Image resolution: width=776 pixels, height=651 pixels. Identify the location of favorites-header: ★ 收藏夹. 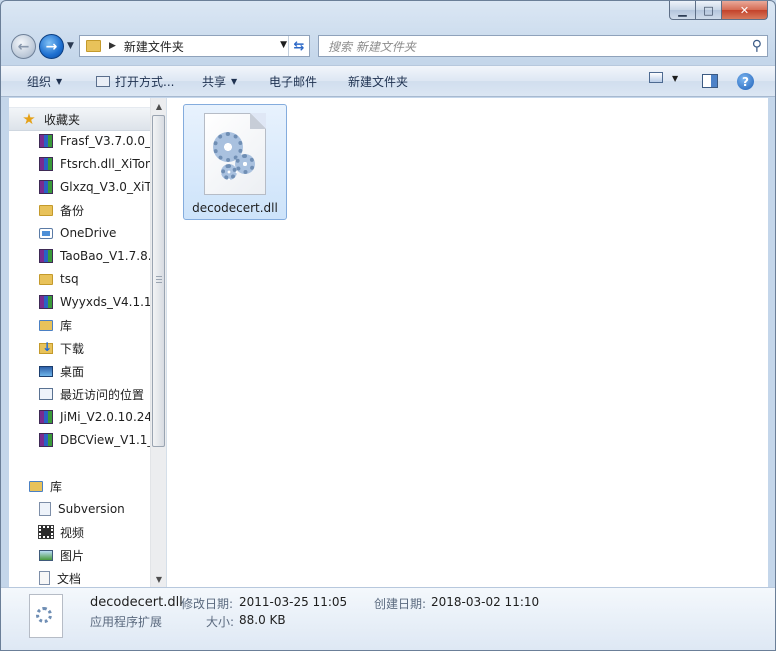
(79, 119).